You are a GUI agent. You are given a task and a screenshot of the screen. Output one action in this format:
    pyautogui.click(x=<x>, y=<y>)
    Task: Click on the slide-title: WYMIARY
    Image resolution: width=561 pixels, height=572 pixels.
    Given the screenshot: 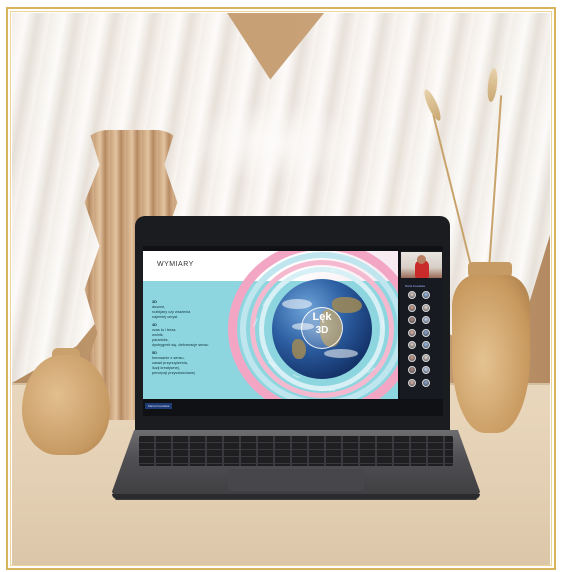 What is the action you would take?
    pyautogui.click(x=175, y=264)
    